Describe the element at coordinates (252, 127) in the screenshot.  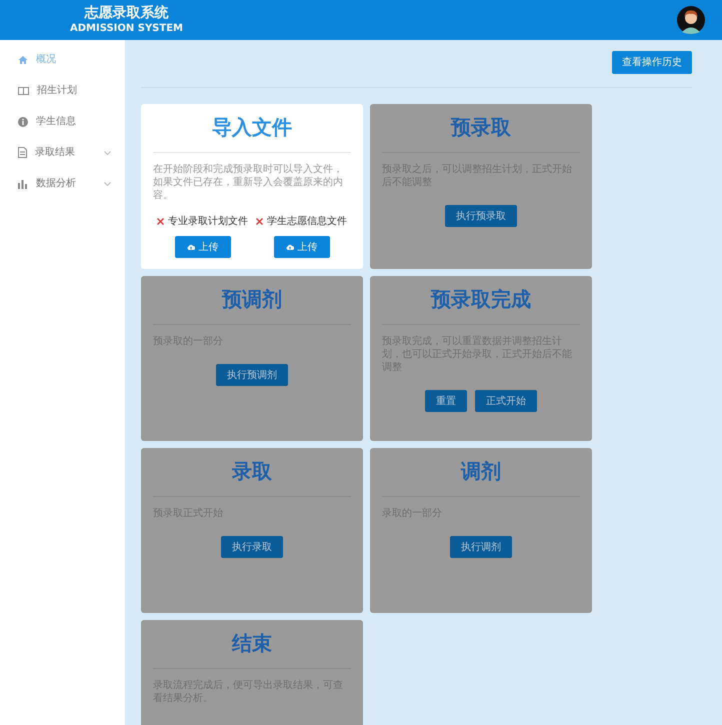
I see `card-title: 导入文件` at that location.